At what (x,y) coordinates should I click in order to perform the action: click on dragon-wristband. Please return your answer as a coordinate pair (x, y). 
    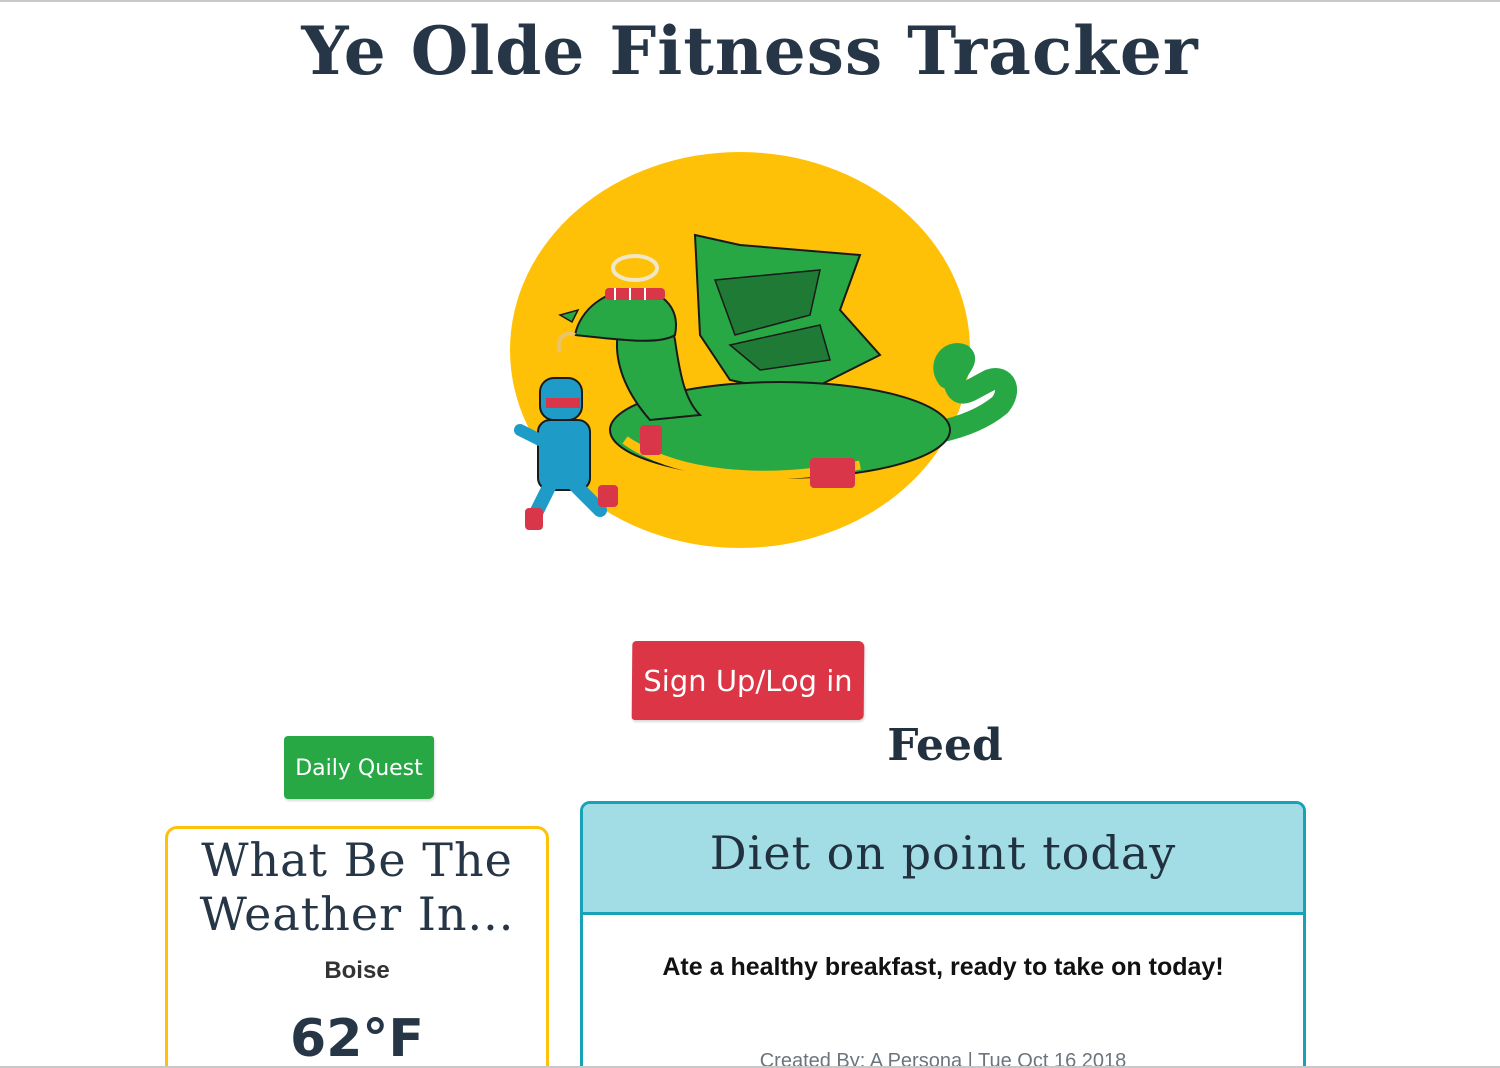
    Looking at the image, I should click on (651, 440).